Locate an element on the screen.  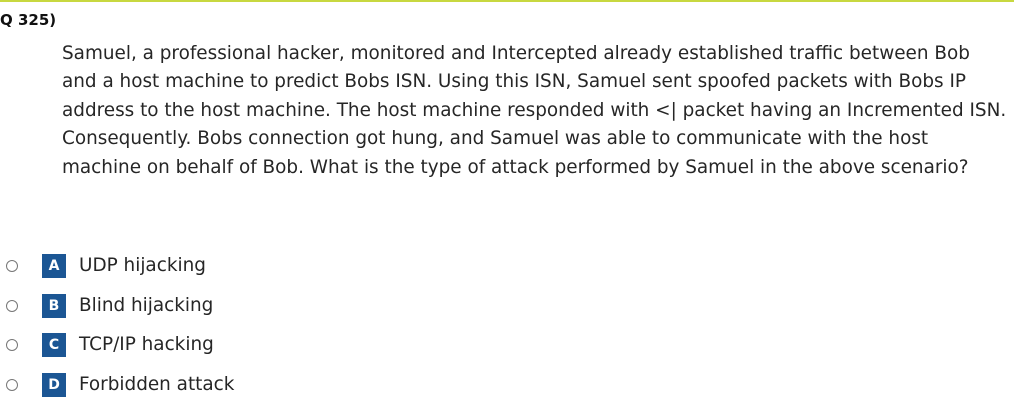
answer-option-b: B Blind hijacking is located at coordinates (300, 308).